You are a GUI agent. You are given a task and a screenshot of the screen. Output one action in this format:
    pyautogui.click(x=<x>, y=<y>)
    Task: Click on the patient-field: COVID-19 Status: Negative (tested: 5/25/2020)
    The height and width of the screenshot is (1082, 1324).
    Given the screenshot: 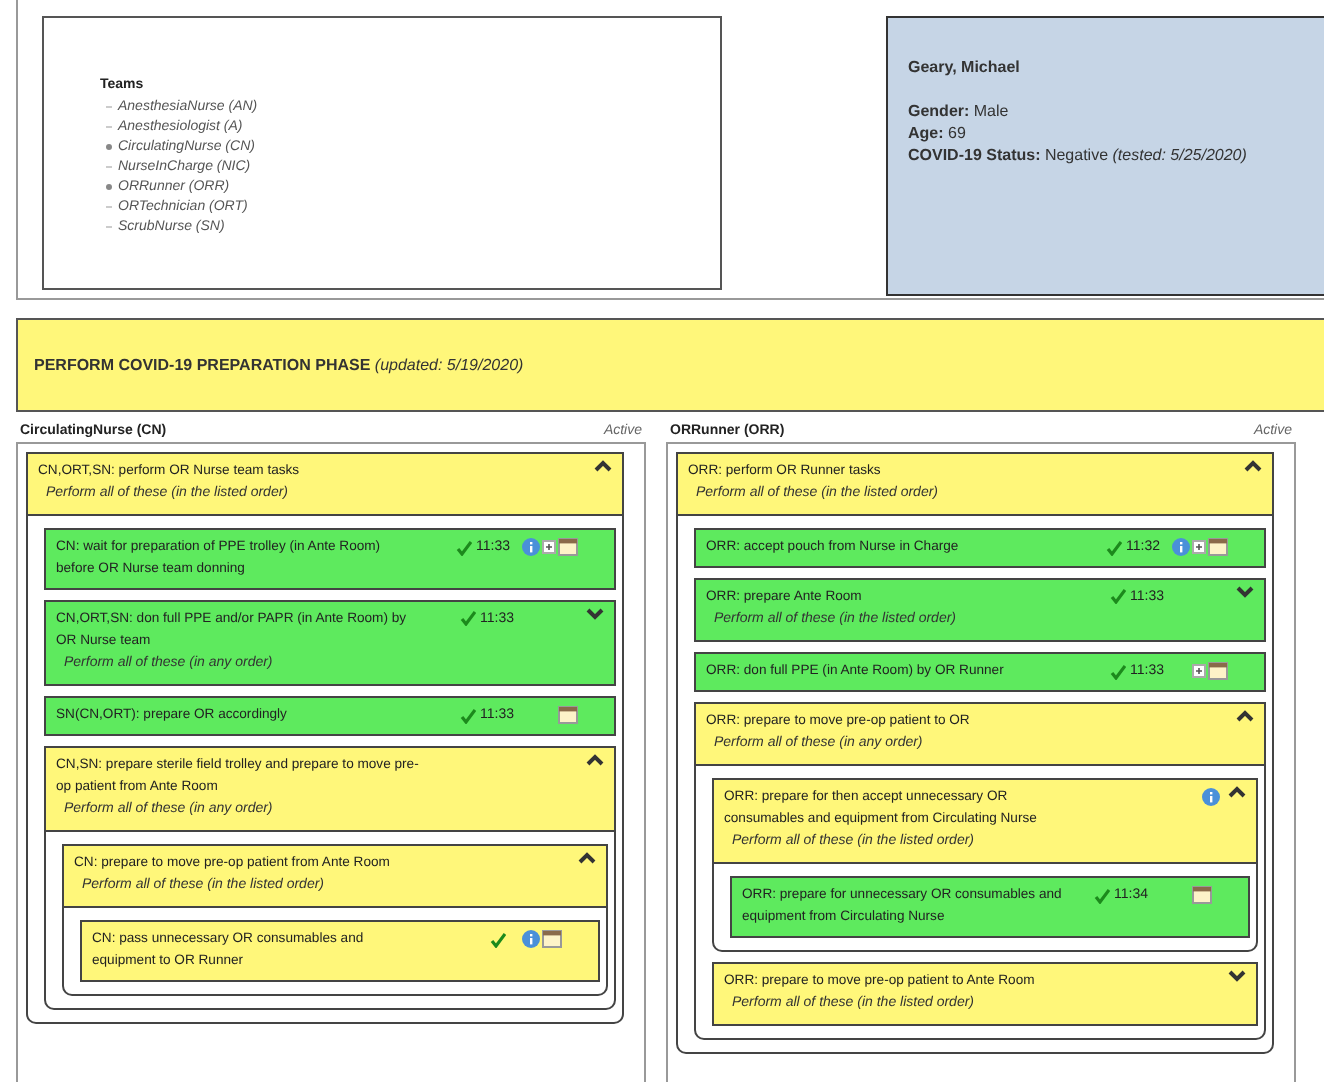 What is the action you would take?
    pyautogui.click(x=1106, y=155)
    